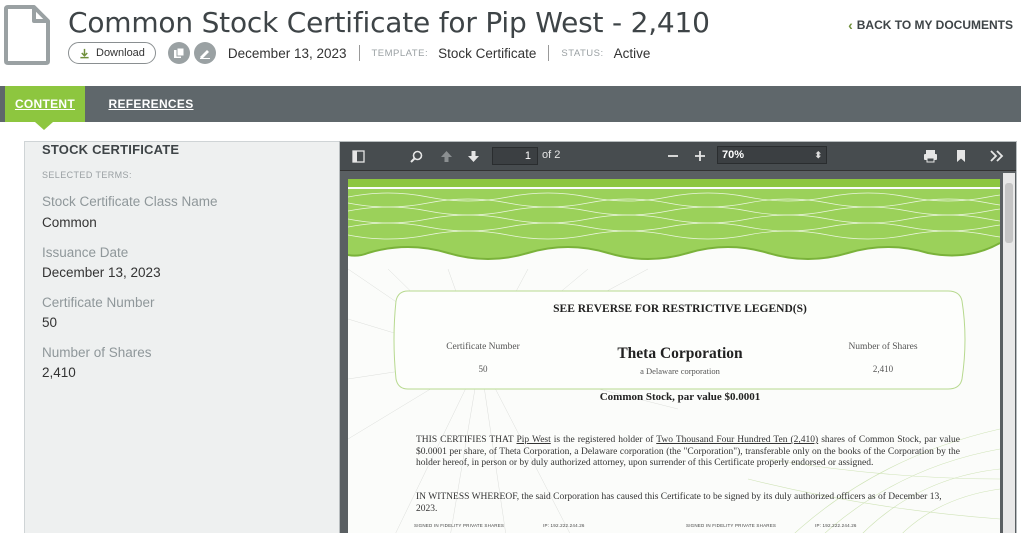 Image resolution: width=1021 pixels, height=533 pixels. Describe the element at coordinates (673, 156) in the screenshot. I see `zoom-out-icon` at that location.